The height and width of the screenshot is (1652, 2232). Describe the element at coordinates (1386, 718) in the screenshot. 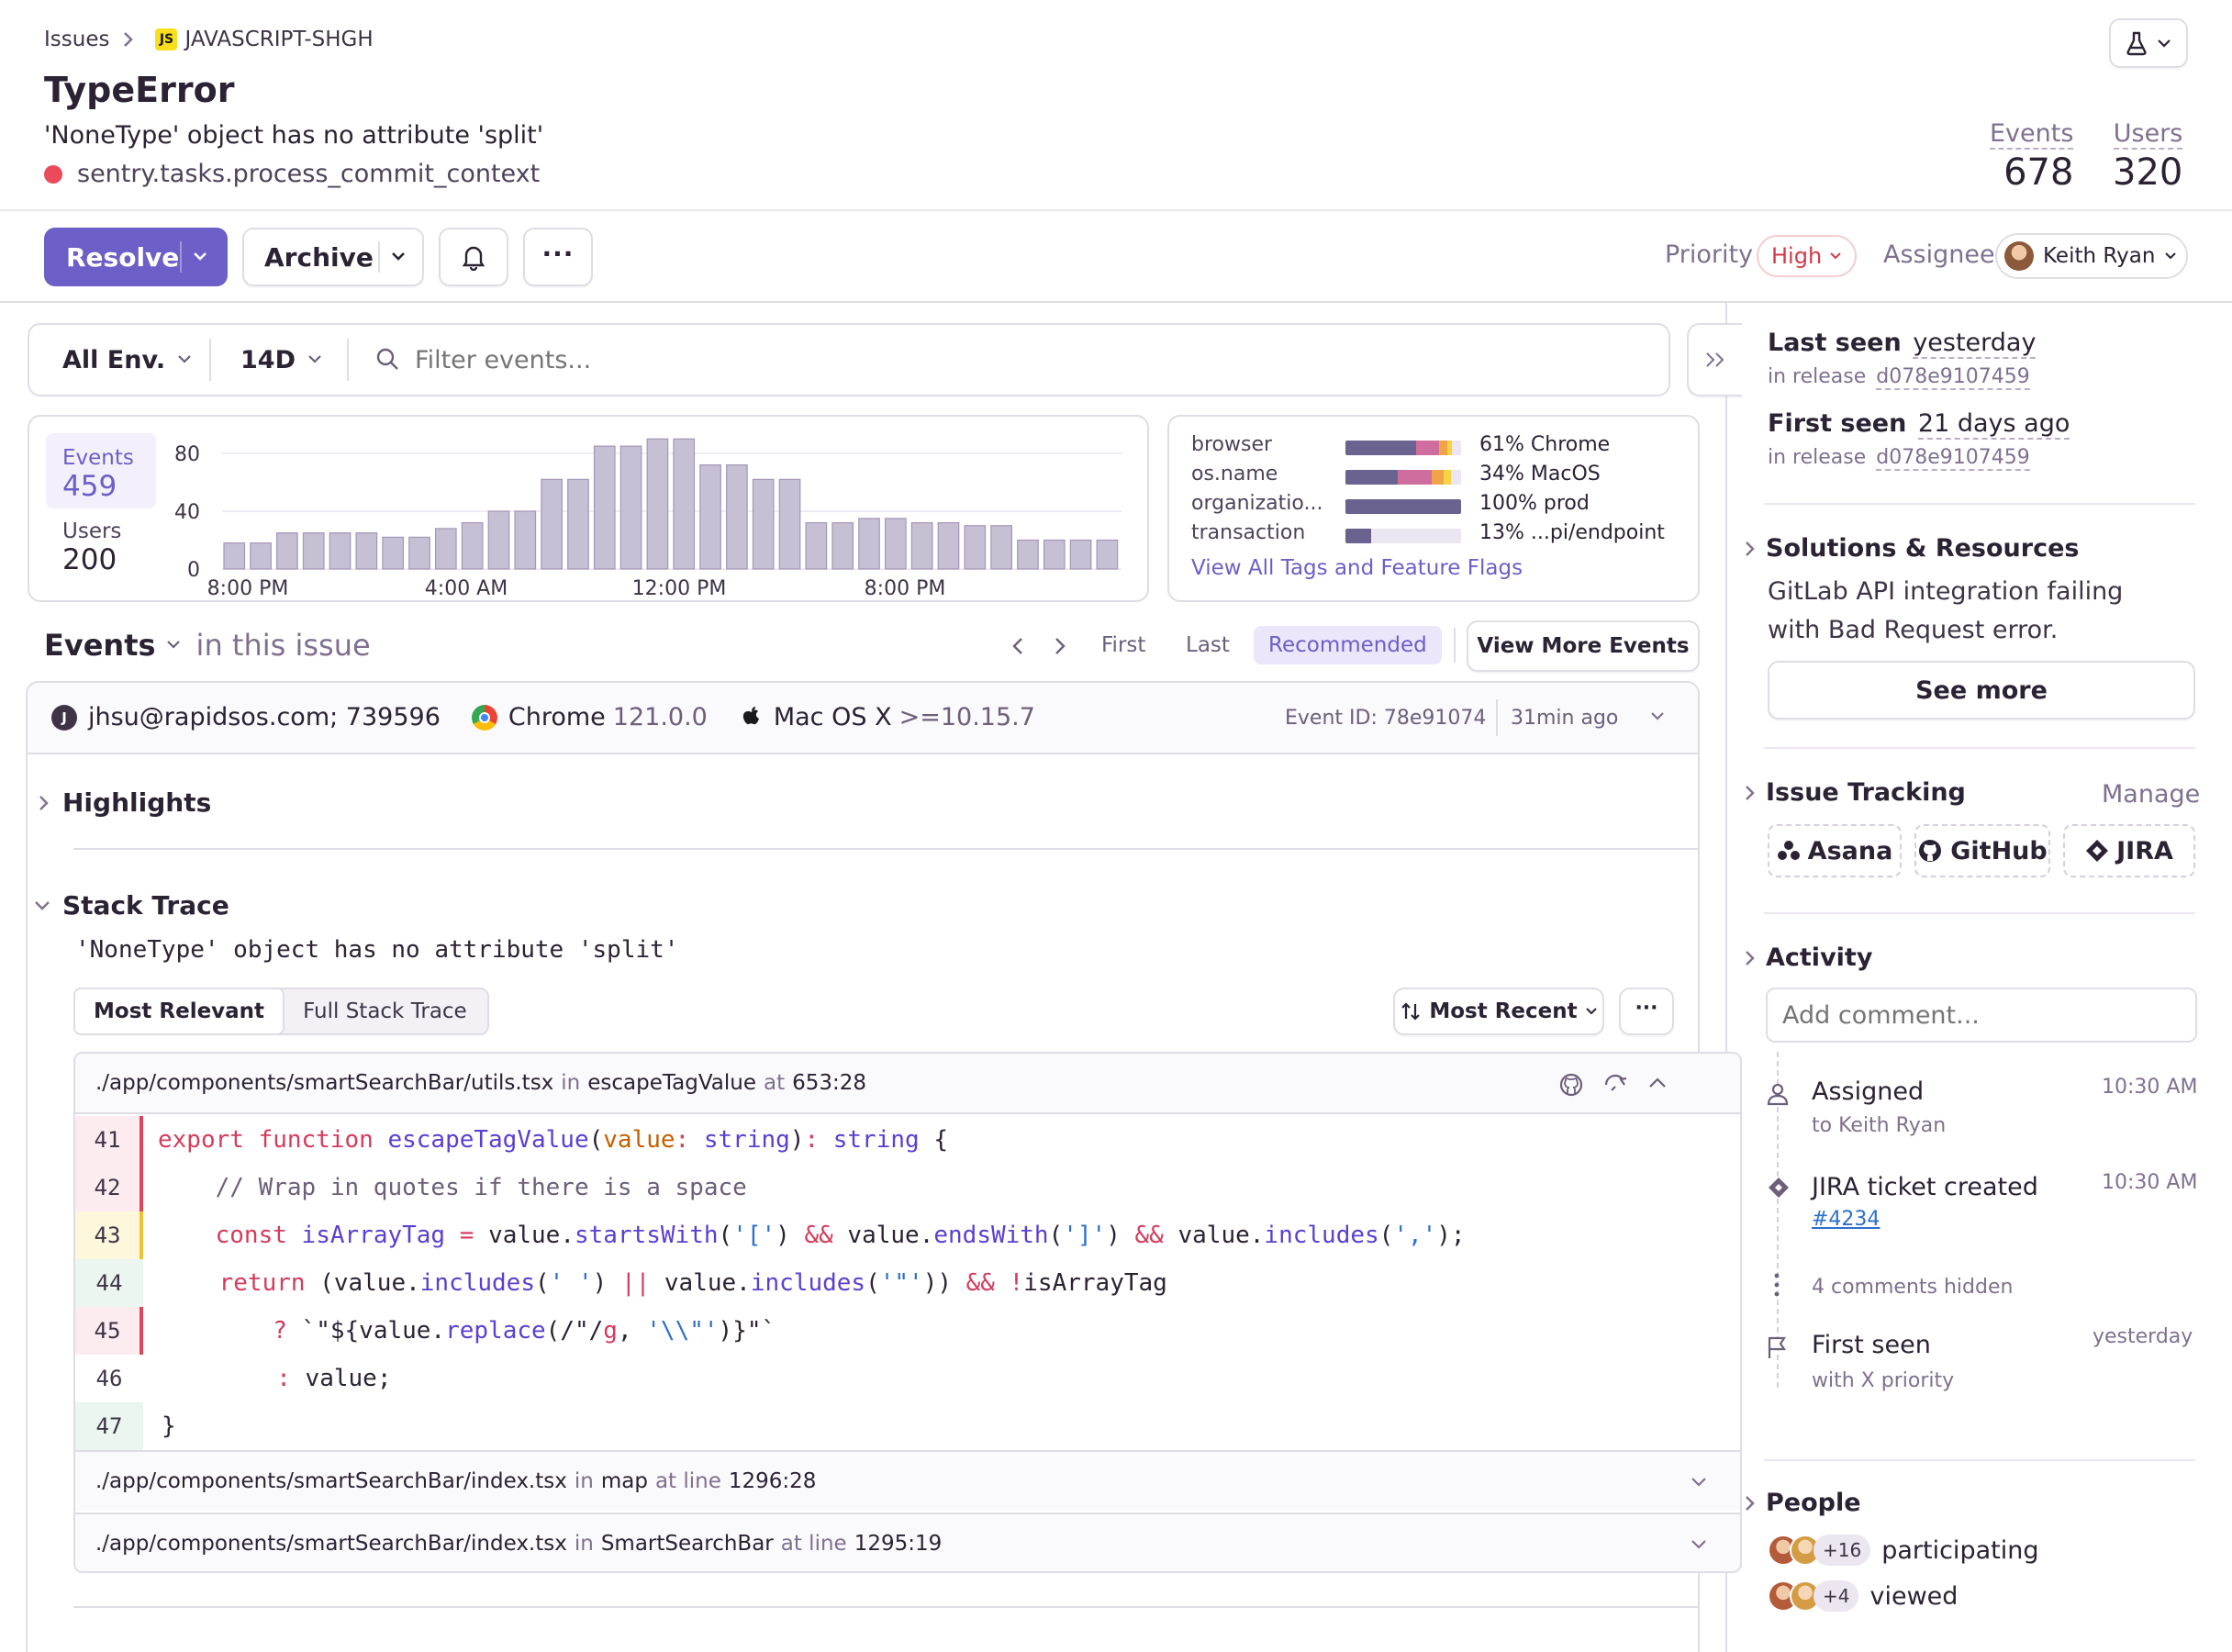

I see `event-id: Event ID: 78e91074` at that location.